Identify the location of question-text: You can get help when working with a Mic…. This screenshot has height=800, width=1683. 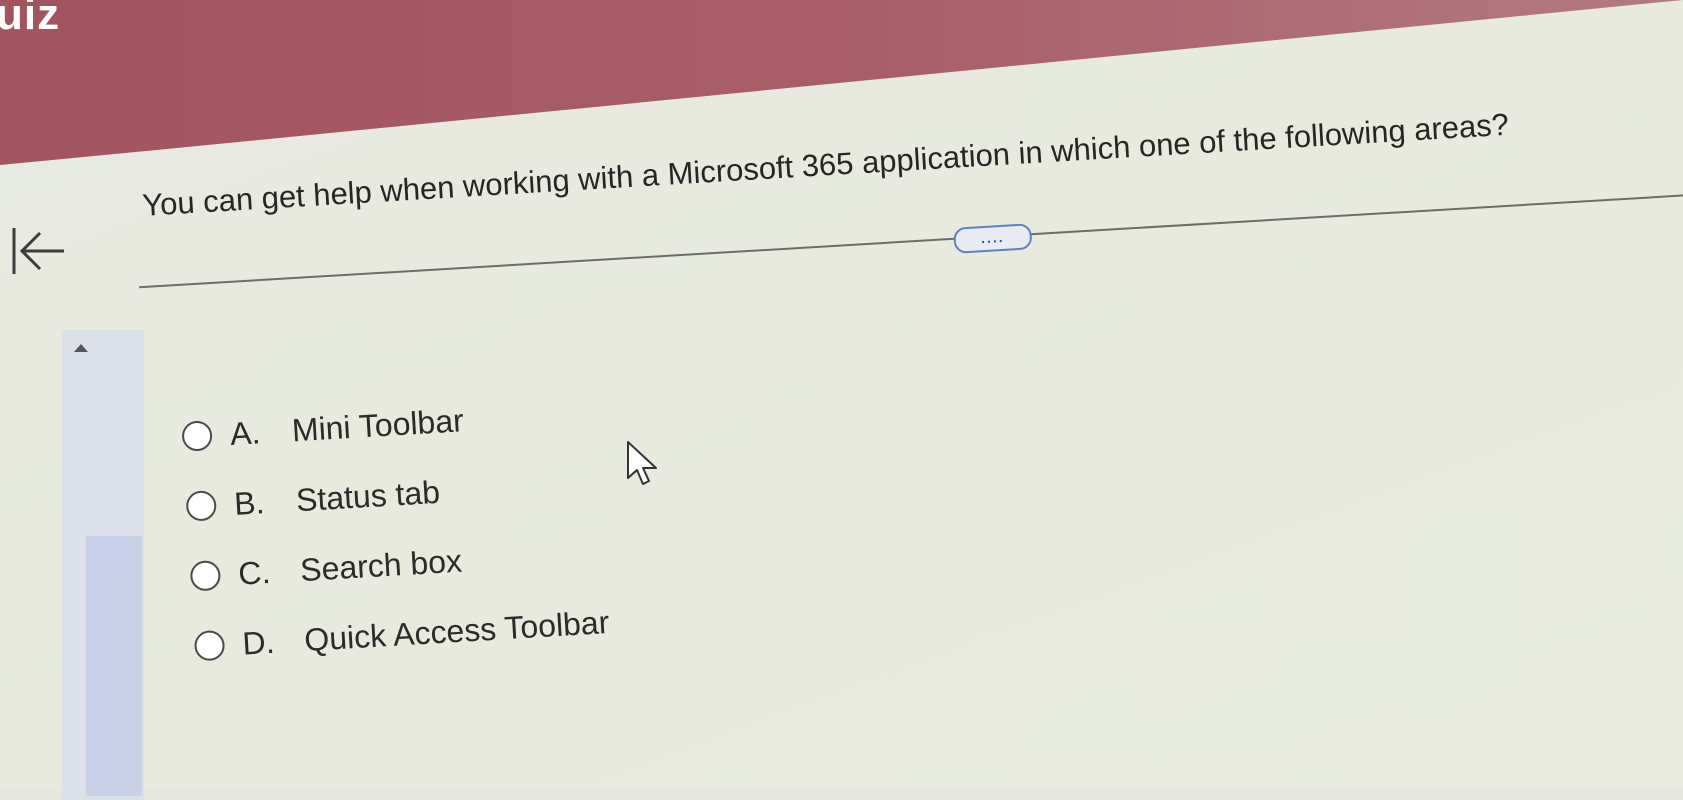
(825, 164).